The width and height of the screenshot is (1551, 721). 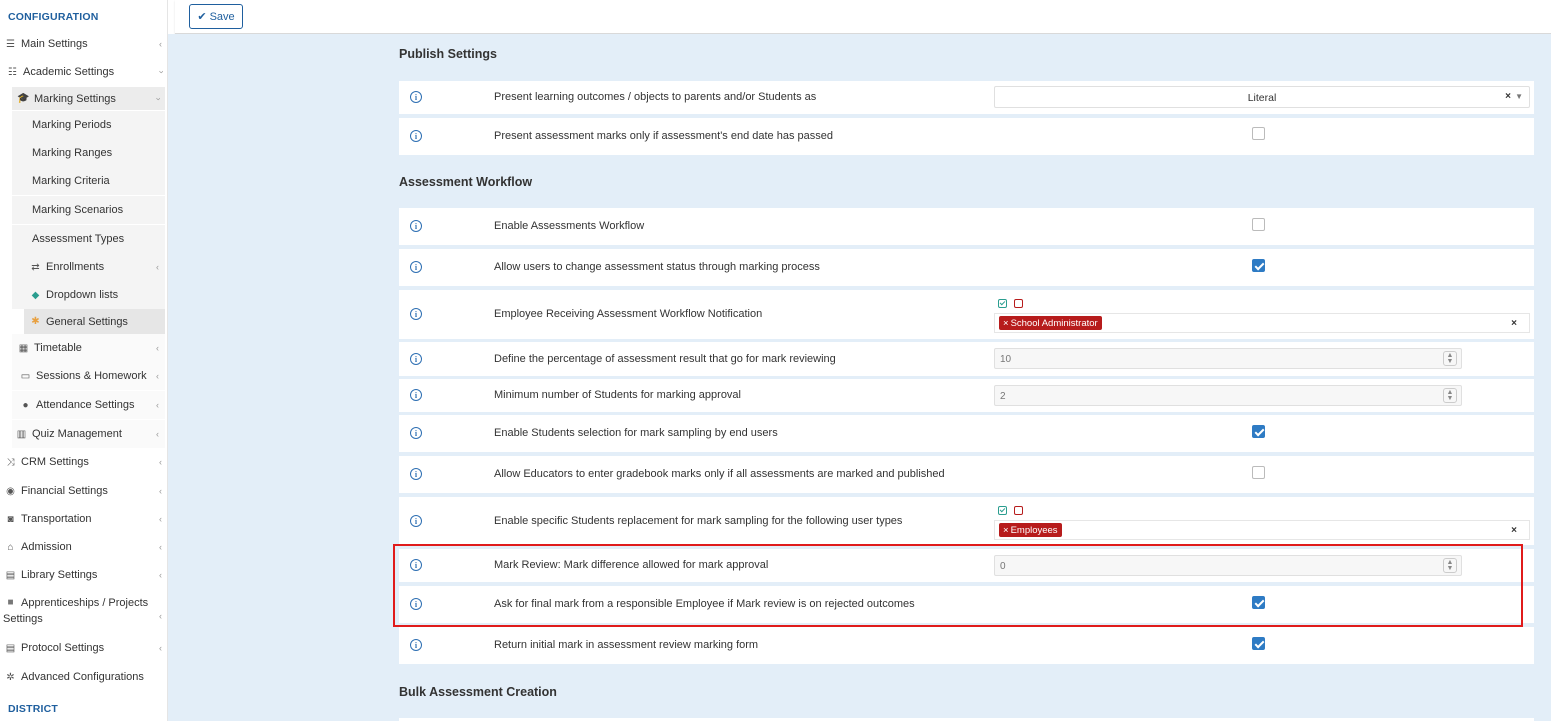 I want to click on enable-students-selection-checkbox, so click(x=1258, y=431).